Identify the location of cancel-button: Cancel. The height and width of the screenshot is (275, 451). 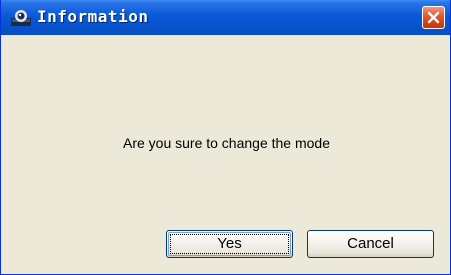
(370, 244).